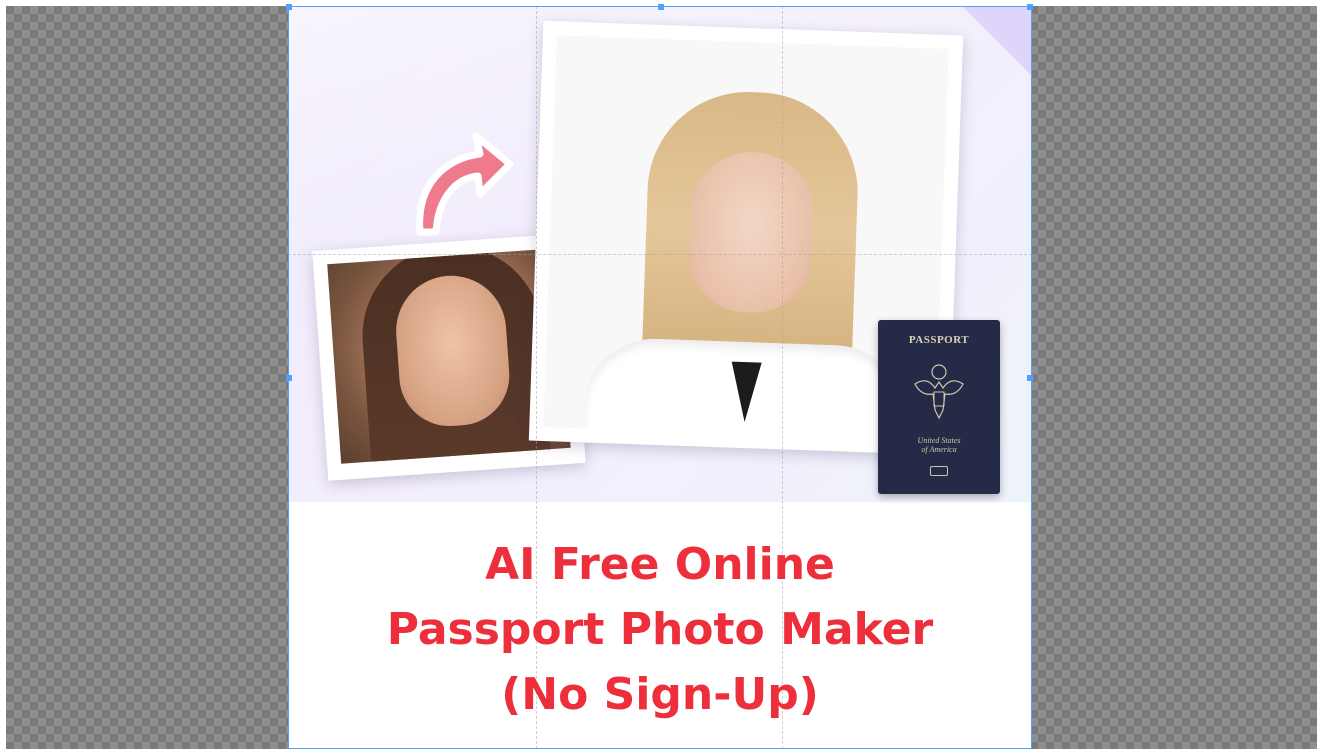 The width and height of the screenshot is (1317, 749). What do you see at coordinates (745, 392) in the screenshot?
I see `black-tie` at bounding box center [745, 392].